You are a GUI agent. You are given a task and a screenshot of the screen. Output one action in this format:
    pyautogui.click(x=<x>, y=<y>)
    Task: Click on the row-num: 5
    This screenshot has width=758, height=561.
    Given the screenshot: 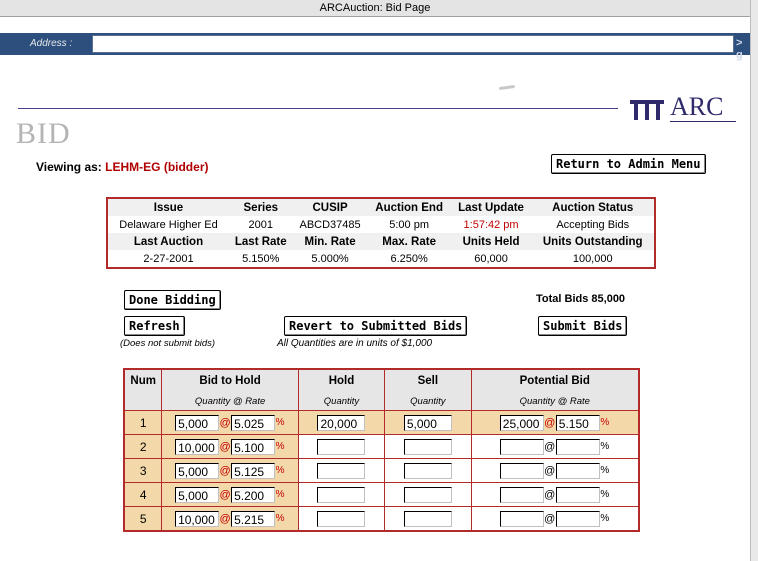 What is the action you would take?
    pyautogui.click(x=143, y=518)
    